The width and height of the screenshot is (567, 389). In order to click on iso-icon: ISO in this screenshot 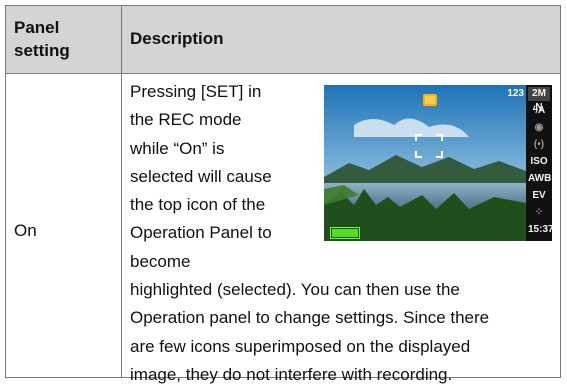, I will do `click(539, 162)`.